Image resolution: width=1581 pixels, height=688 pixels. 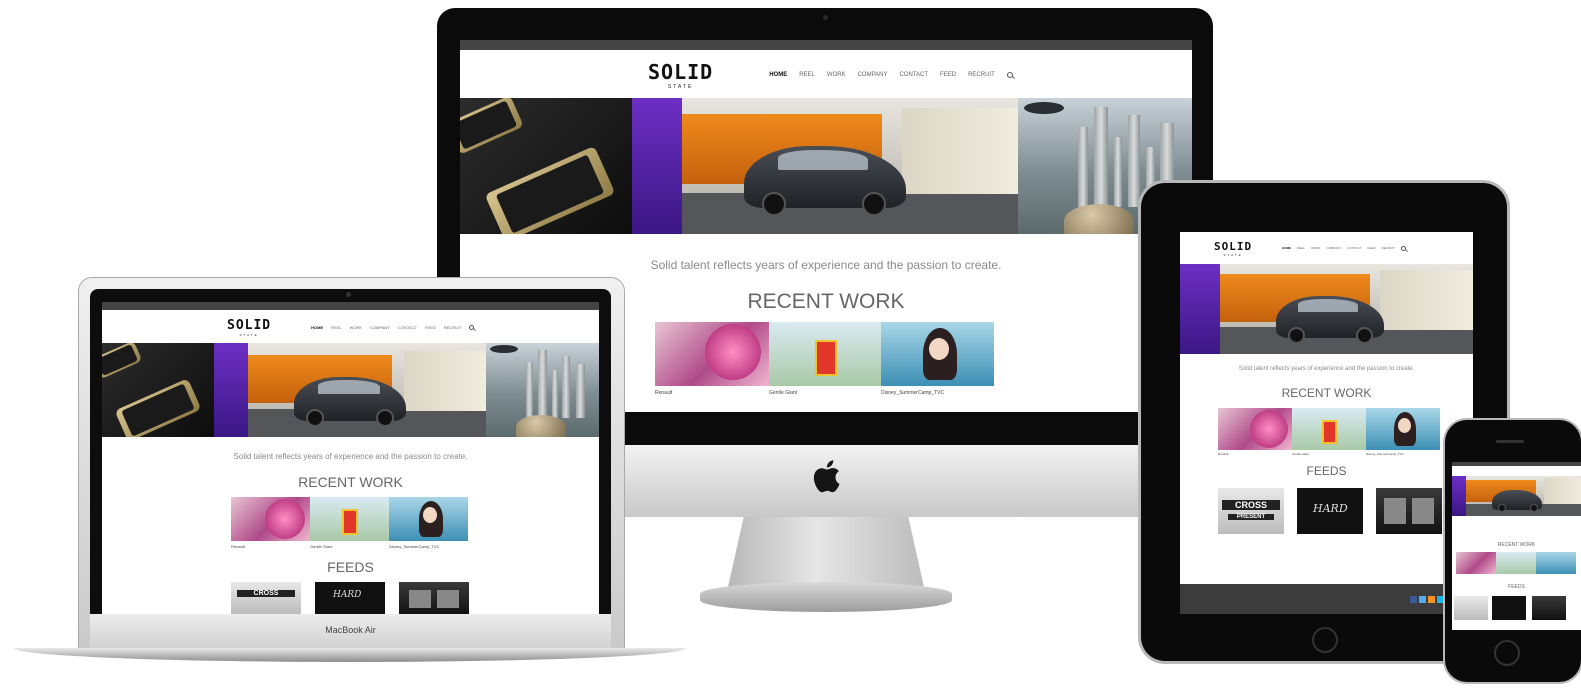 I want to click on feed-title: CROSS, so click(x=1251, y=505).